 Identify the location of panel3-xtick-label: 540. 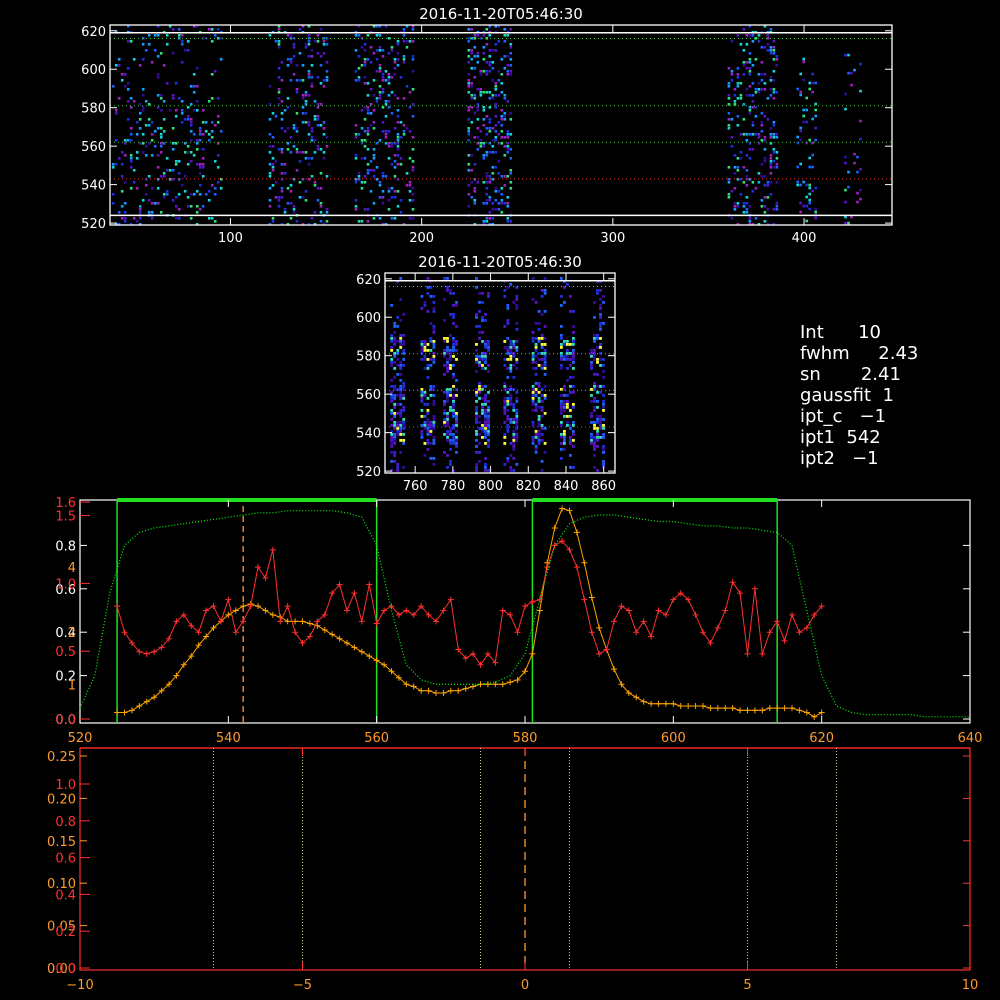
(228, 738).